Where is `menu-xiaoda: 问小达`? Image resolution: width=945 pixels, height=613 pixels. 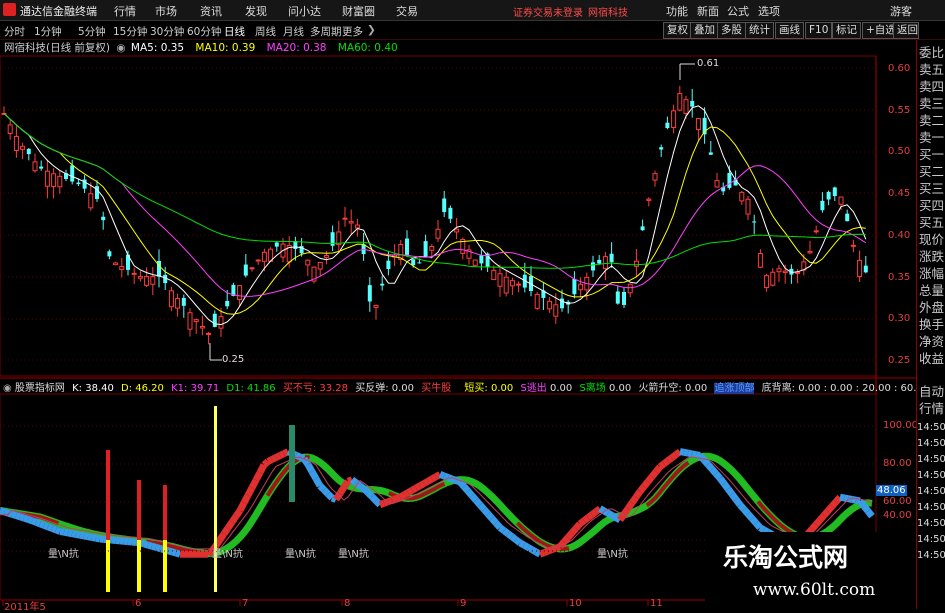
menu-xiaoda: 问小达 is located at coordinates (304, 11).